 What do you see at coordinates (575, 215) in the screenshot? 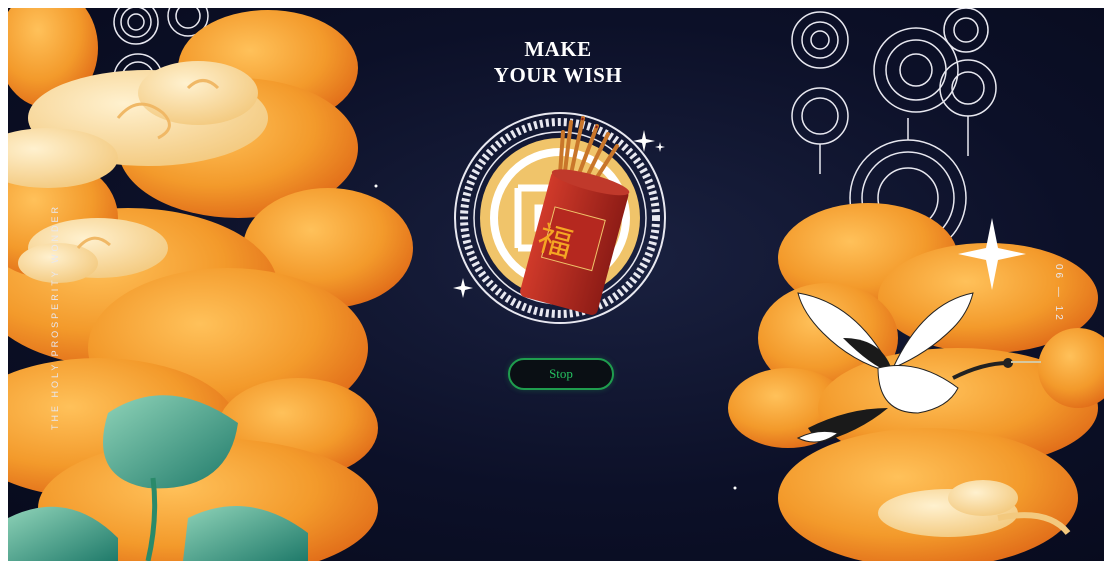
I see `fortune-stick-cup-icon` at bounding box center [575, 215].